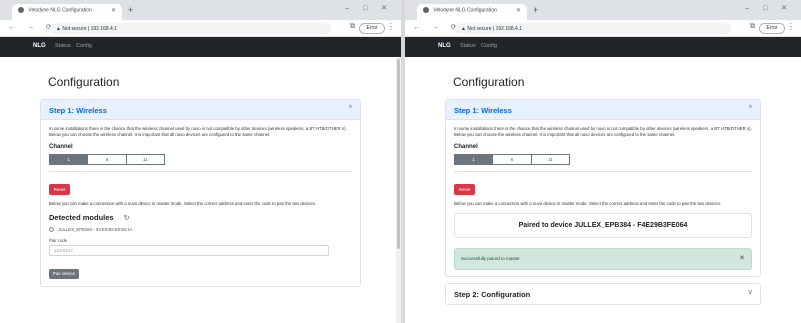  I want to click on pair-code-label: Pair code, so click(58, 241).